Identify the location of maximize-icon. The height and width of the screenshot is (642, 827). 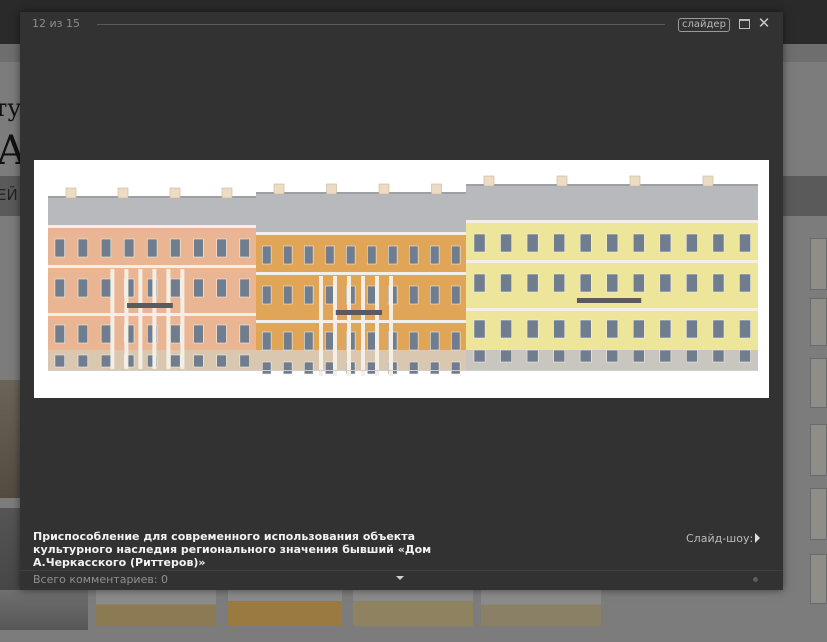
(744, 24).